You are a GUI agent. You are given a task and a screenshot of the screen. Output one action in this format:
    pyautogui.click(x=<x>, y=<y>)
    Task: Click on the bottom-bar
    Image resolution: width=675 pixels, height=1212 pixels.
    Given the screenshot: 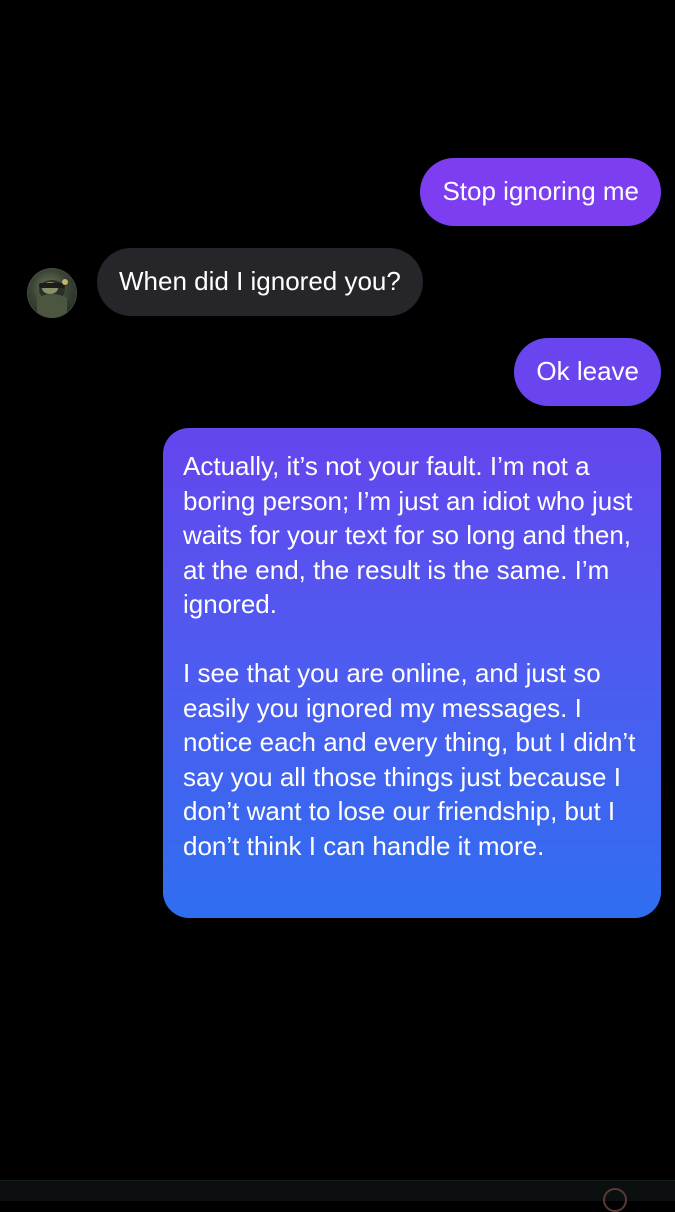 What is the action you would take?
    pyautogui.click(x=337, y=1190)
    